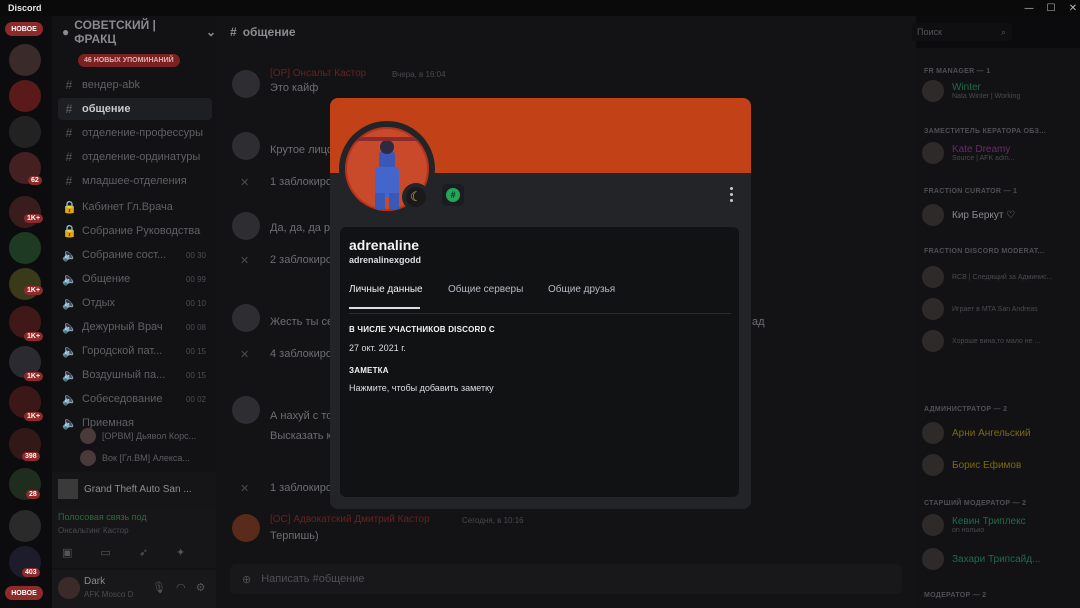 The image size is (1080, 608). I want to click on channel-item: 🔈 Общение 00 99, so click(135, 279).